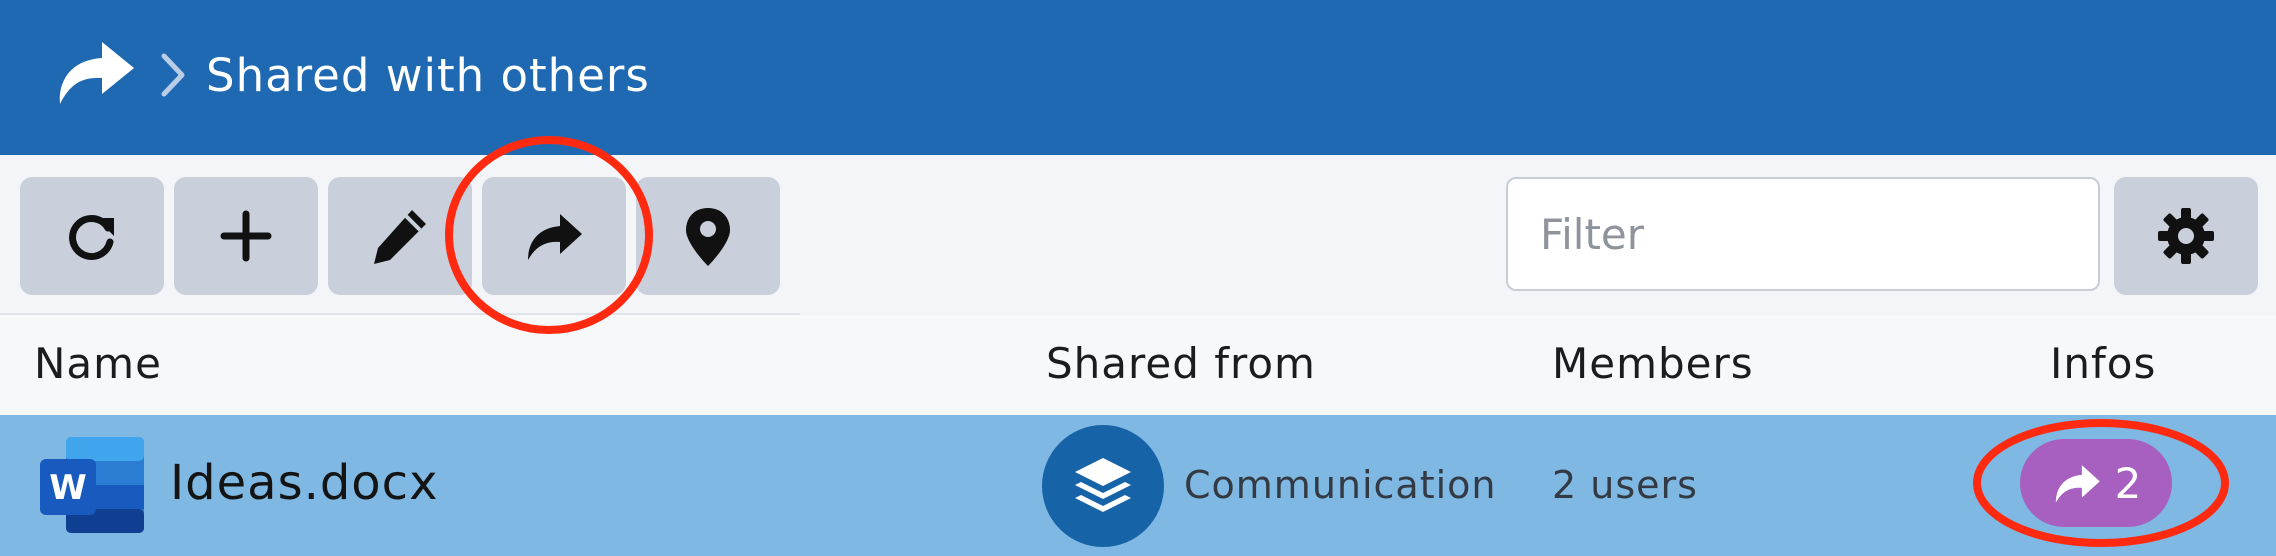 The image size is (2276, 556). I want to click on chevron-right-icon, so click(173, 75).